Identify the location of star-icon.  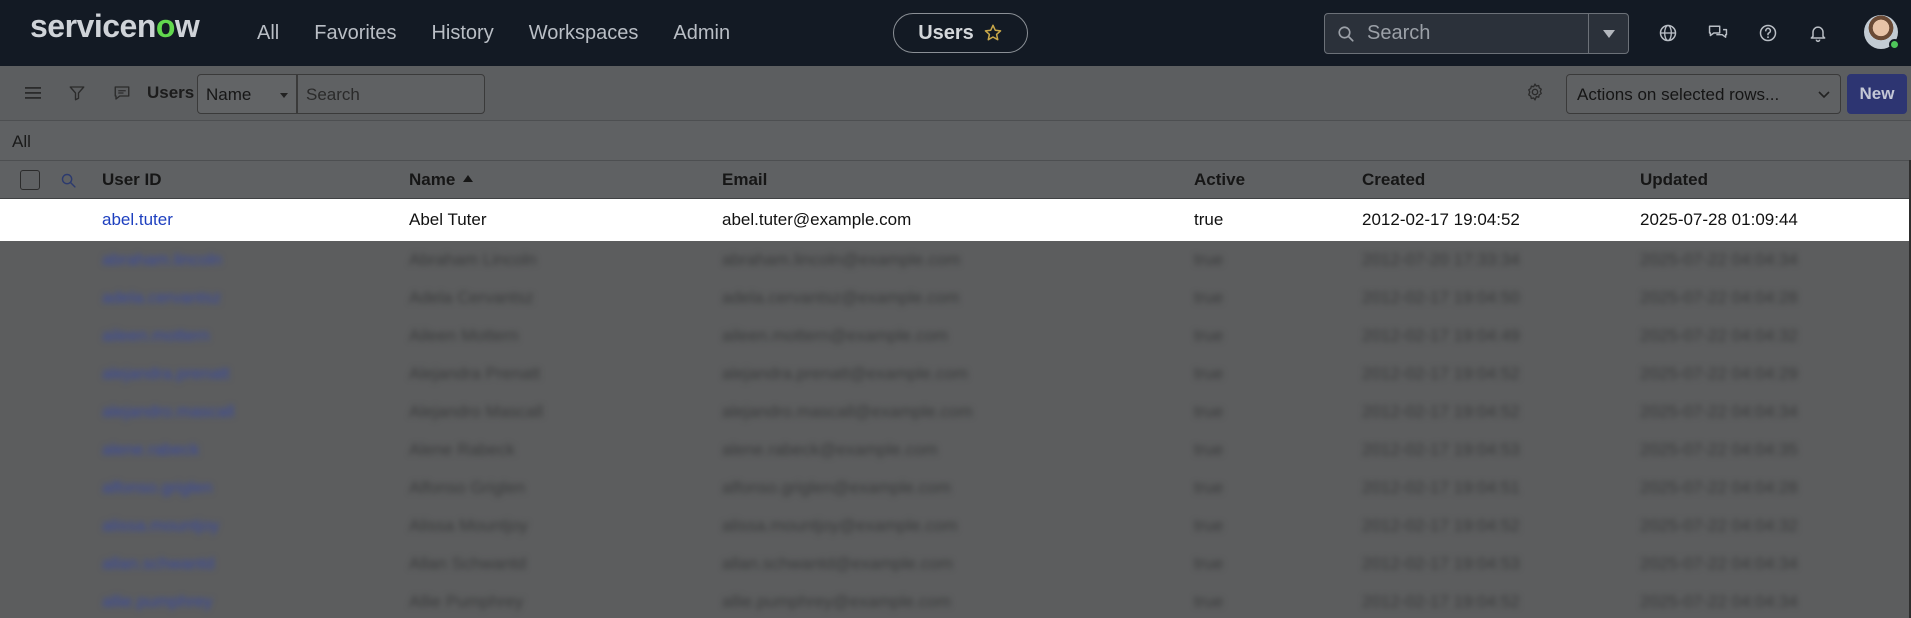
(993, 33).